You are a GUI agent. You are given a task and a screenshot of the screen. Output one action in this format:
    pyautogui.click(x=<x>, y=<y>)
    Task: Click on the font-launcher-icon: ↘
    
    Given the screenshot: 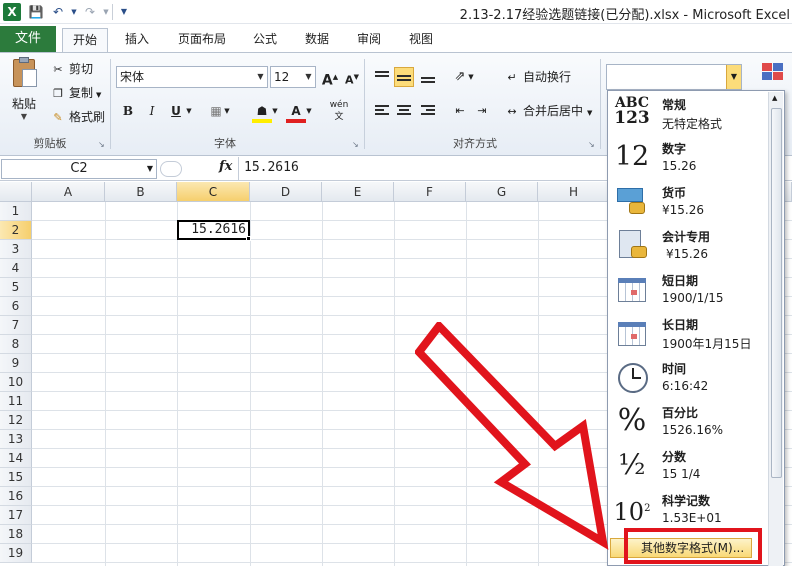 What is the action you would take?
    pyautogui.click(x=355, y=144)
    